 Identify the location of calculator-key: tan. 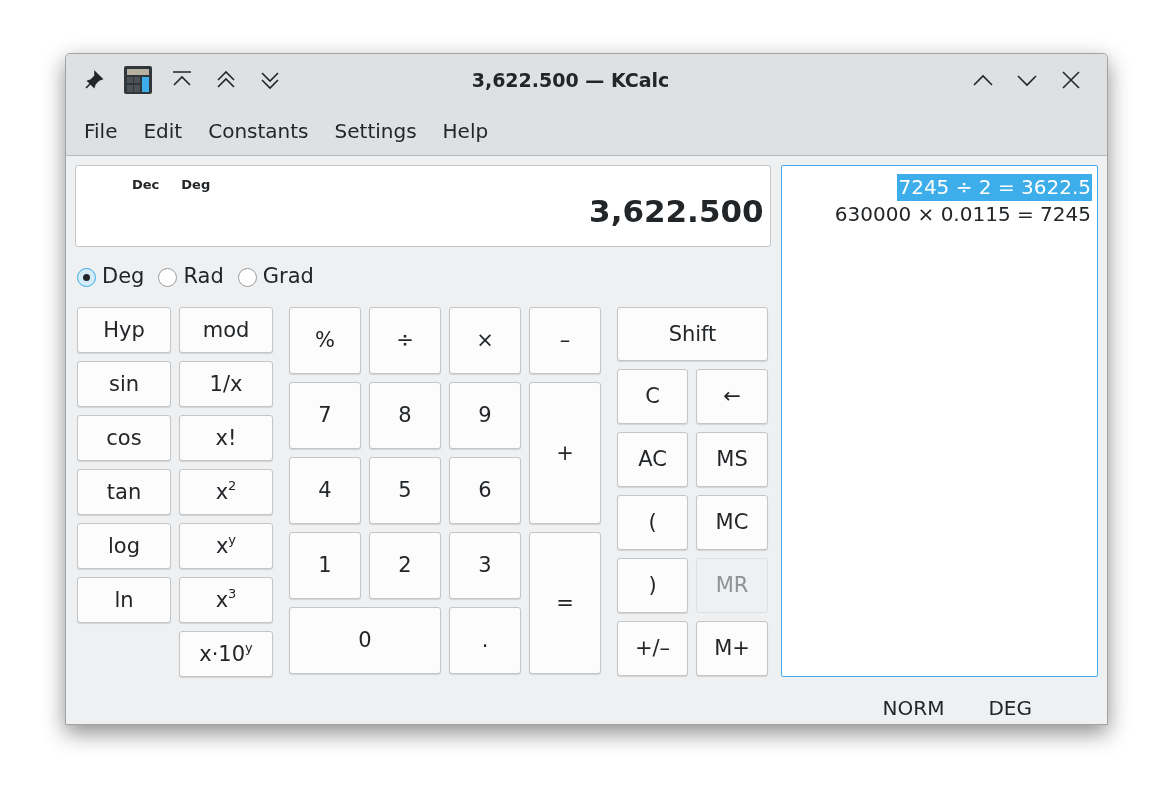
(124, 492).